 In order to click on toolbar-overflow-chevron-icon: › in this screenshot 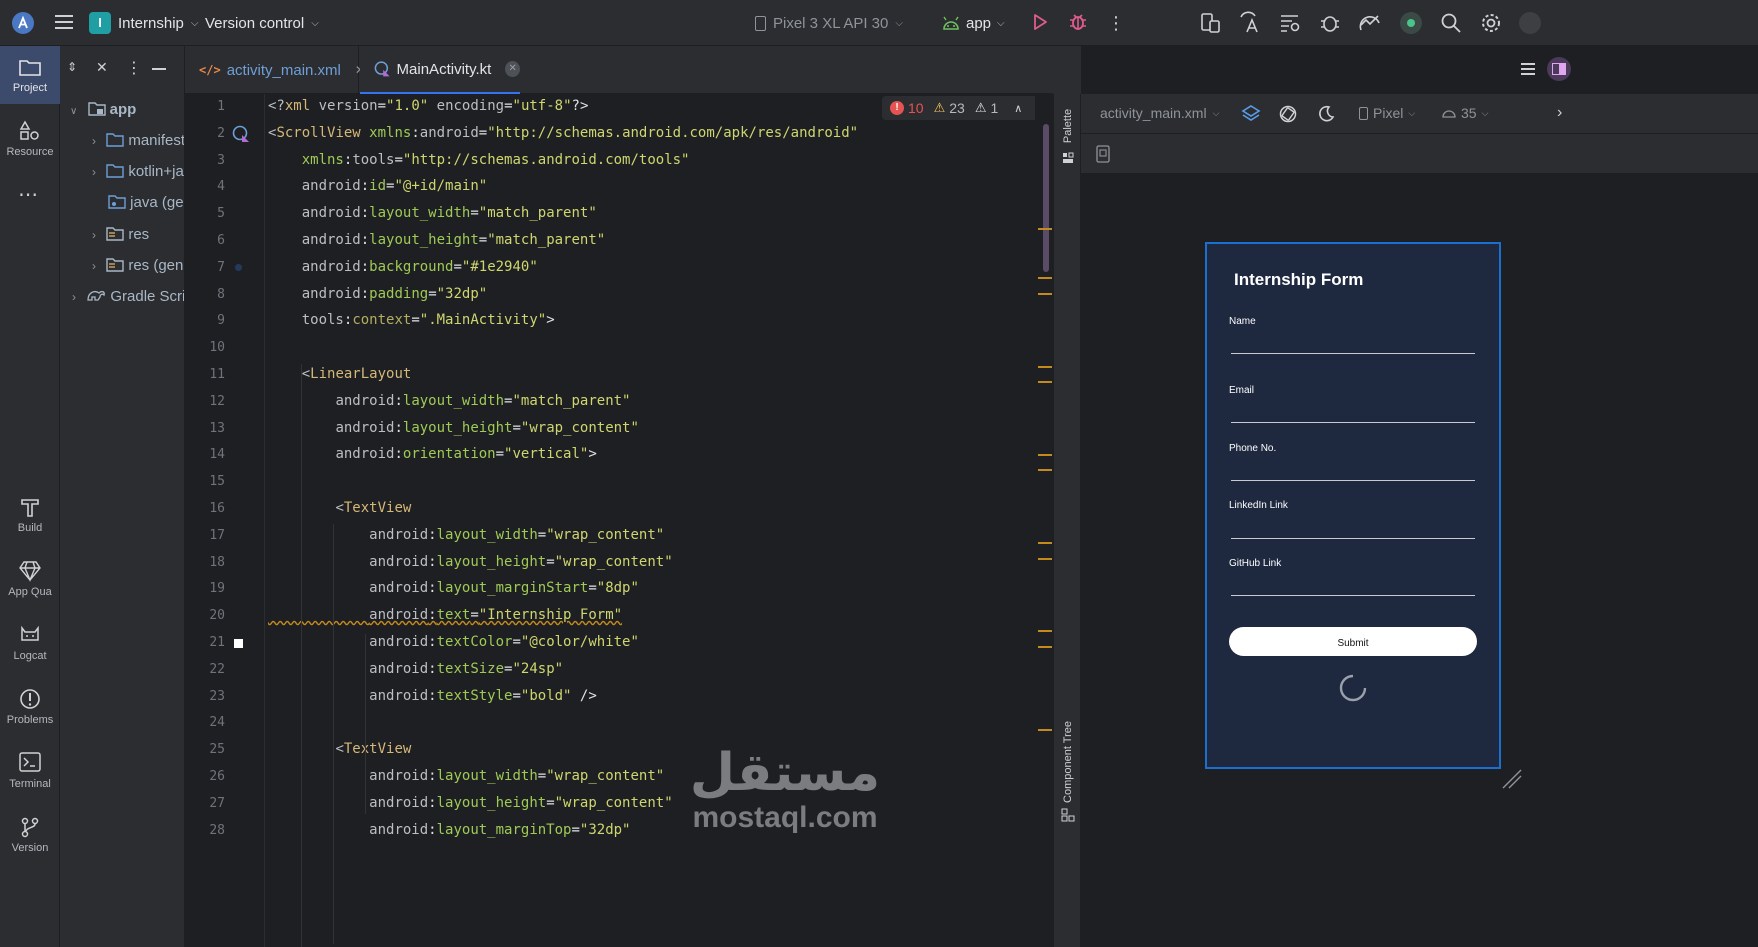, I will do `click(1559, 113)`.